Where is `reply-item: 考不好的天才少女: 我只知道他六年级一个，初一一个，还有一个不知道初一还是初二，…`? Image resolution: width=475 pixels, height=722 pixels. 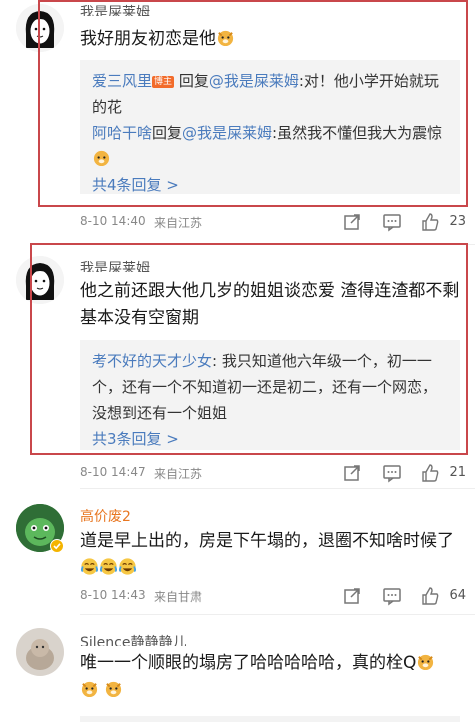
reply-item: 考不好的天才少女: 我只知道他六年级一个，初一一个，还有一个不知道初一还是初二，… is located at coordinates (270, 387).